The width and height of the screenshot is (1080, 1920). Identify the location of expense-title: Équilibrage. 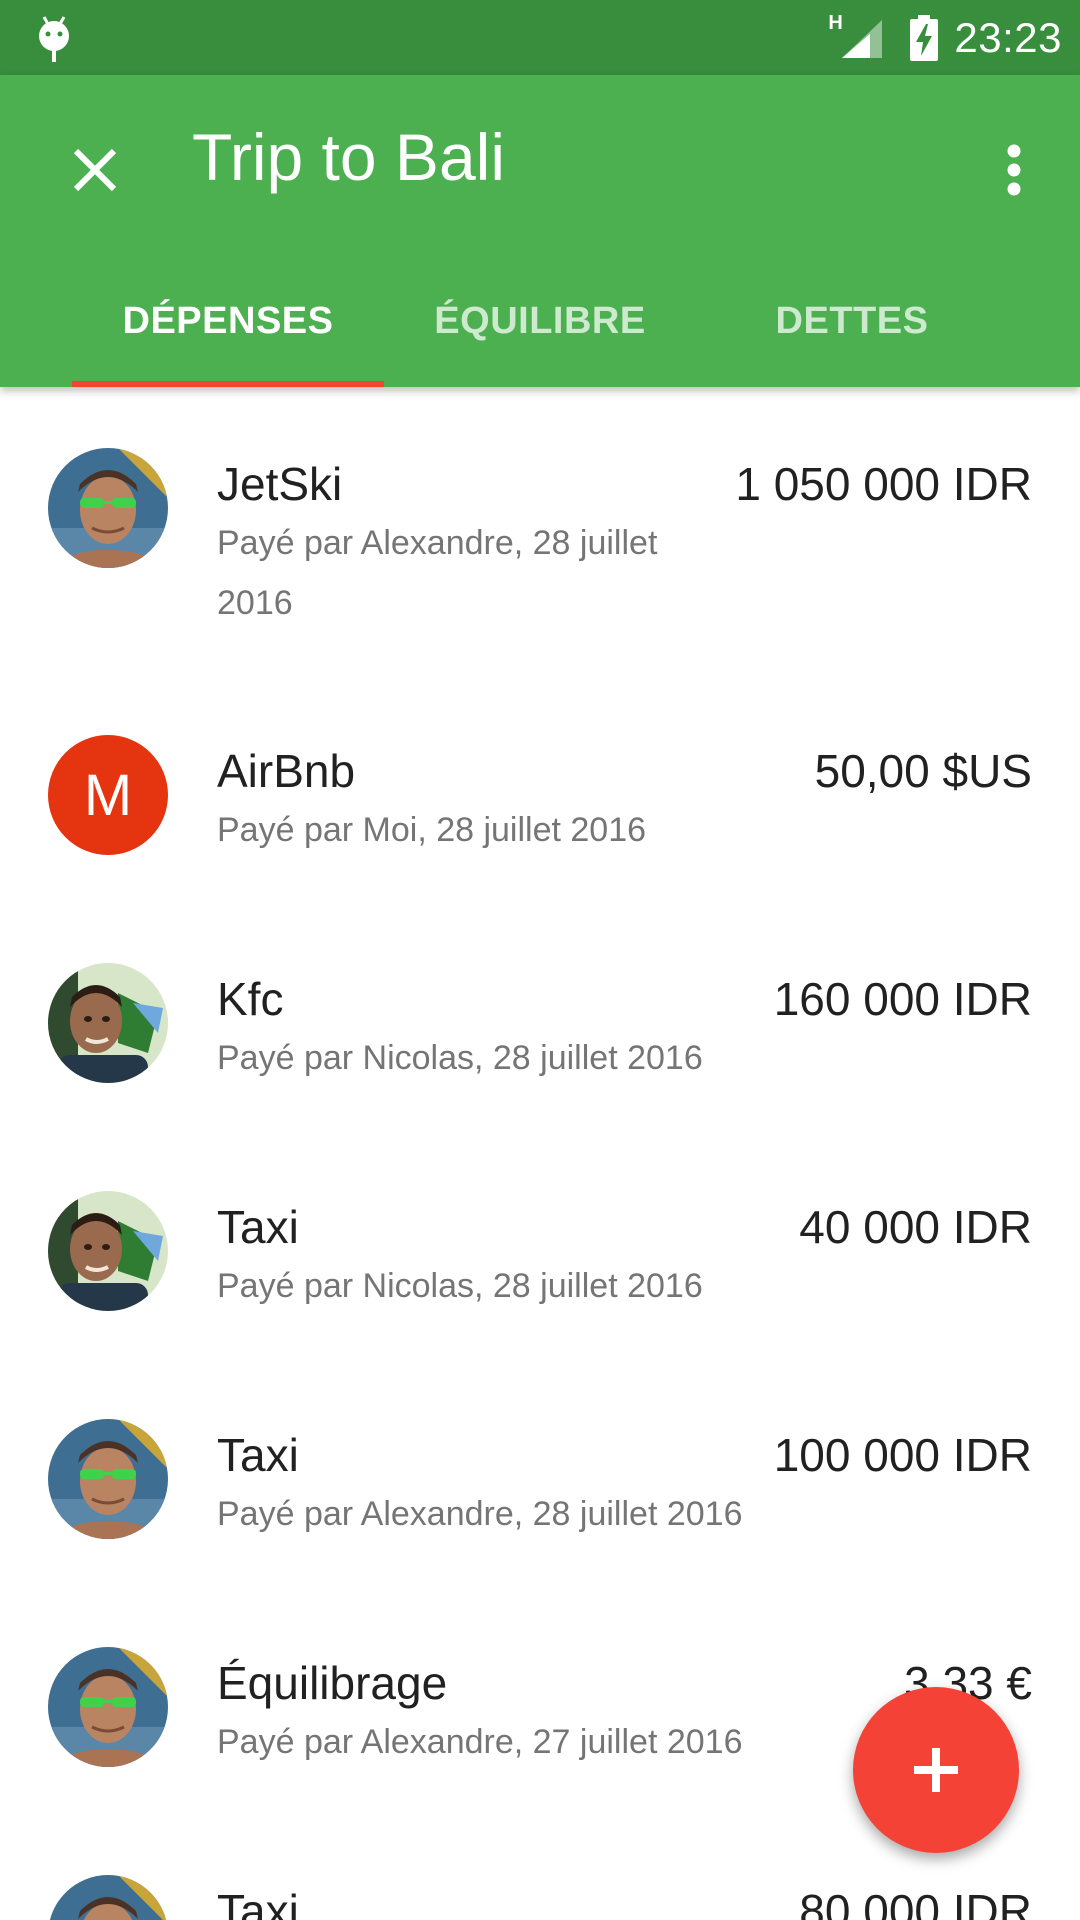
(332, 1683).